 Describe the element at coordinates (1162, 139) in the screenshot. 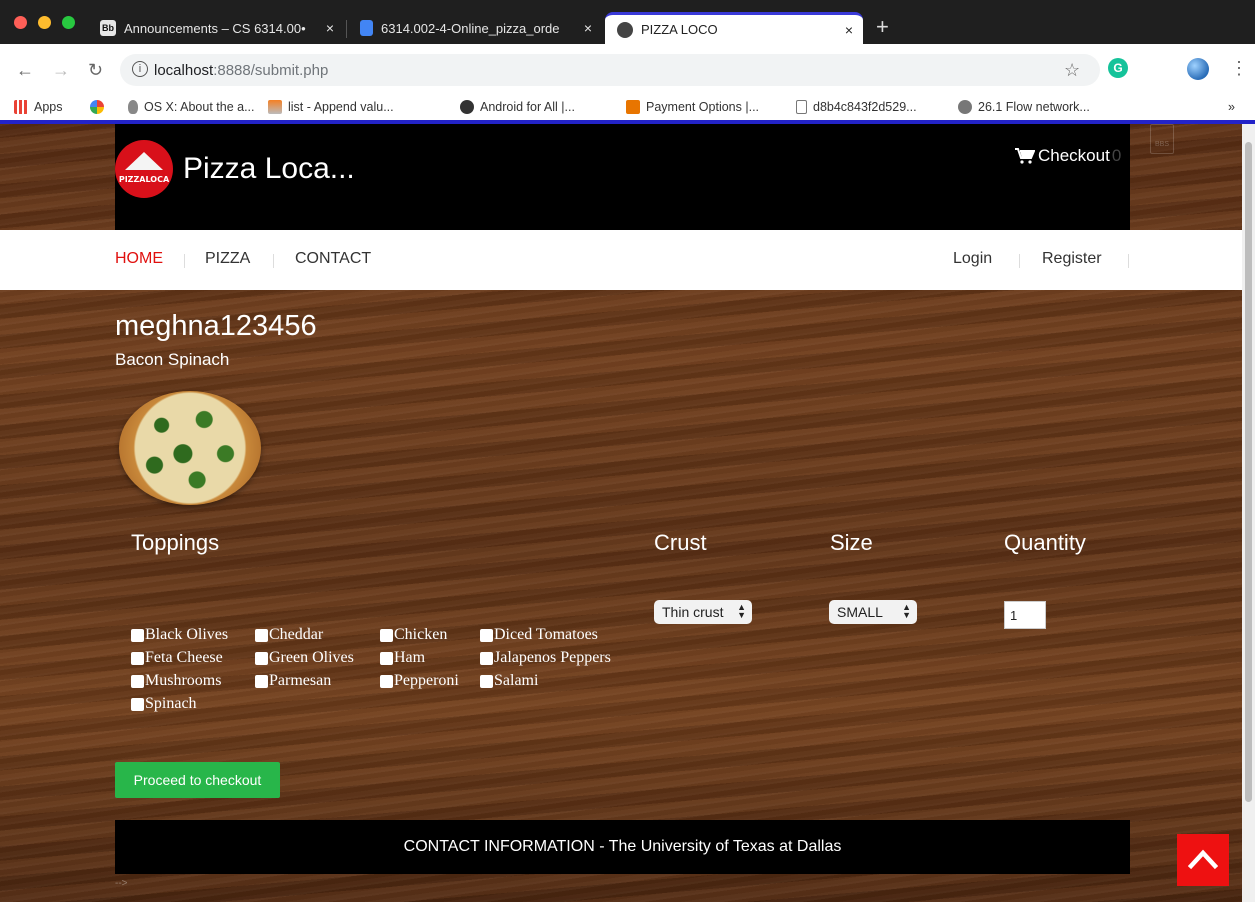

I see `file-ghost-icon: BBS` at that location.